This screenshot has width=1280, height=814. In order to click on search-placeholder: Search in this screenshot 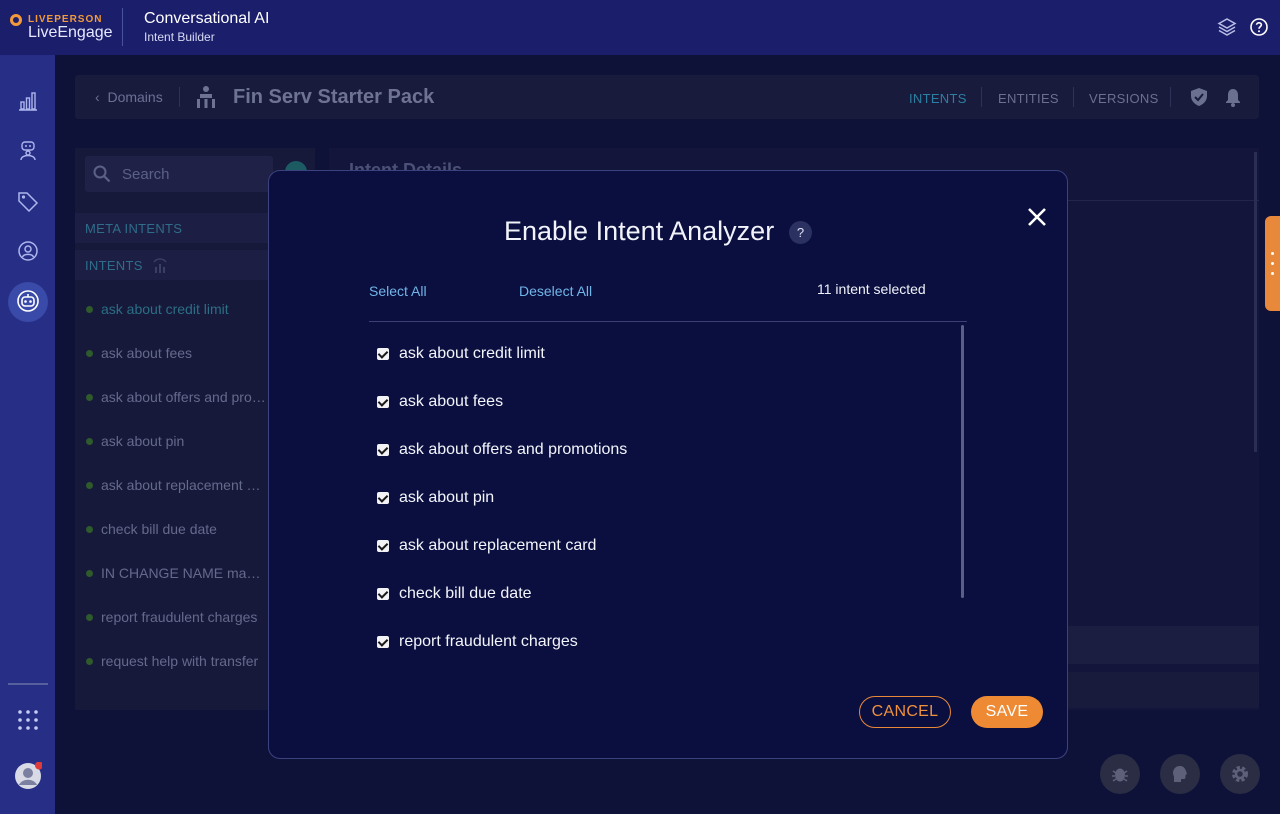, I will do `click(146, 174)`.